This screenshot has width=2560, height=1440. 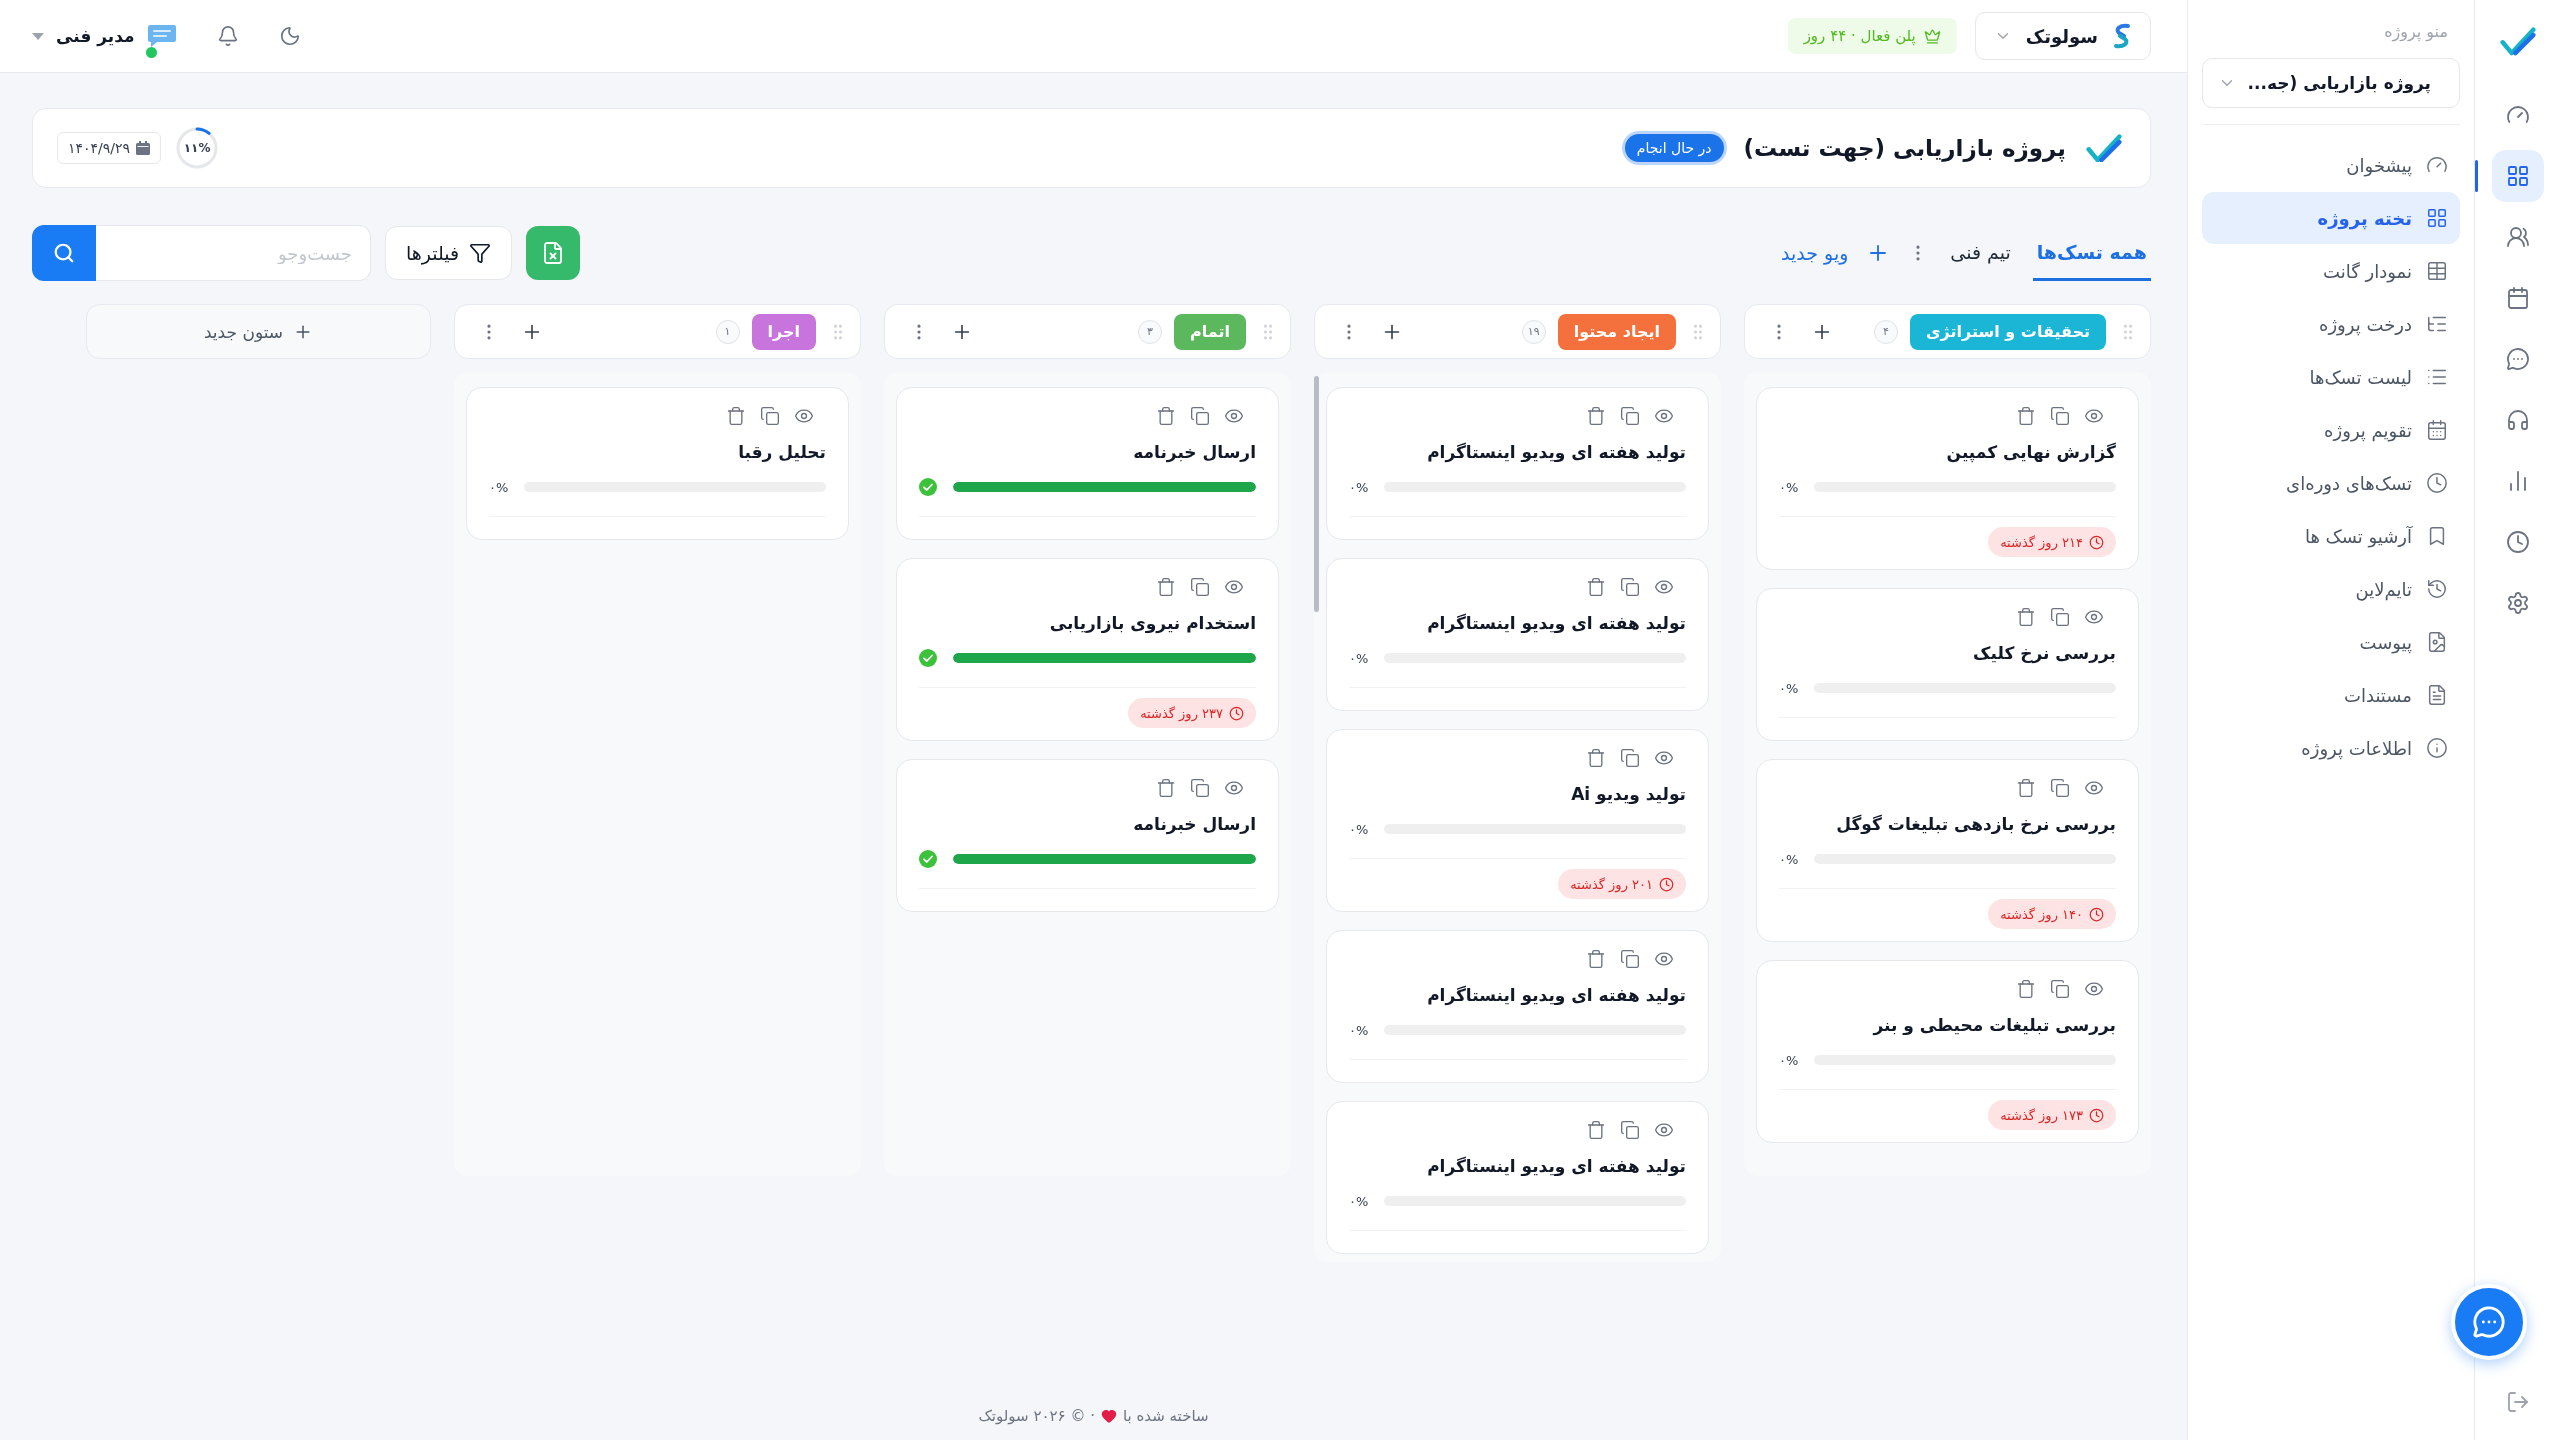 I want to click on sidebar-item: آرشیو تسک ها, so click(x=2331, y=536).